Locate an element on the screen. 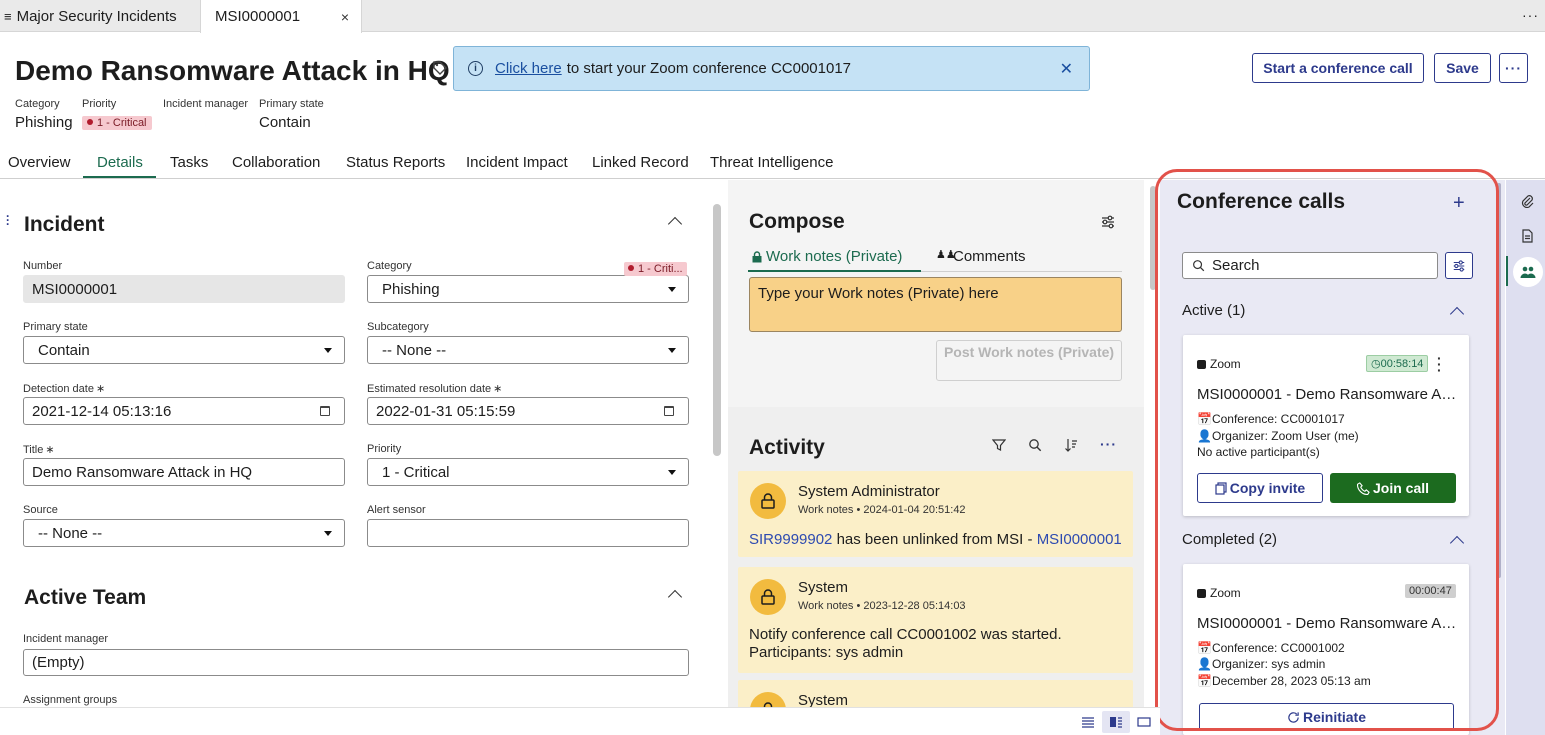 The height and width of the screenshot is (735, 1545). join-call-button: Join call is located at coordinates (1393, 488).